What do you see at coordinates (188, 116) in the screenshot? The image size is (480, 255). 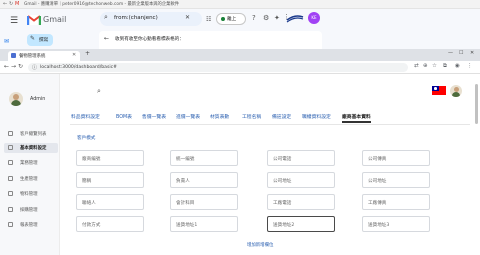 I see `tab-purchase-prices: 進價一覽表` at bounding box center [188, 116].